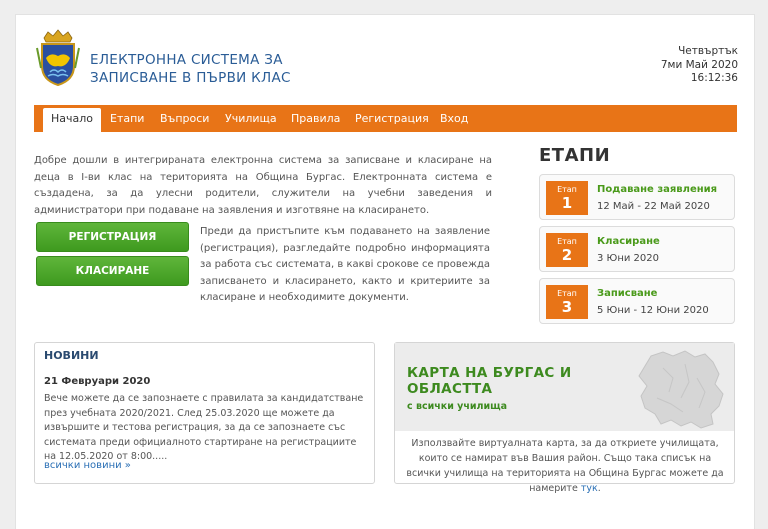 The image size is (768, 529). Describe the element at coordinates (457, 406) in the screenshot. I see `map-subtitle: с всички училища` at that location.